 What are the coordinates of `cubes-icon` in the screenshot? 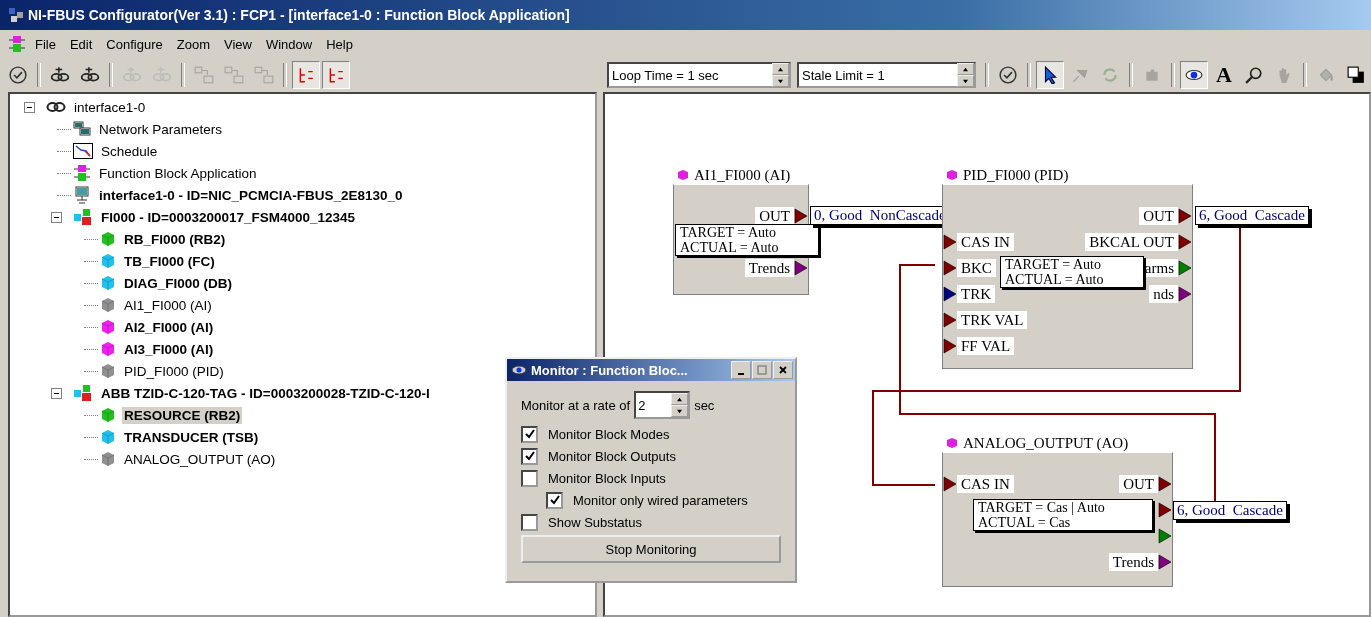 It's located at (83, 217).